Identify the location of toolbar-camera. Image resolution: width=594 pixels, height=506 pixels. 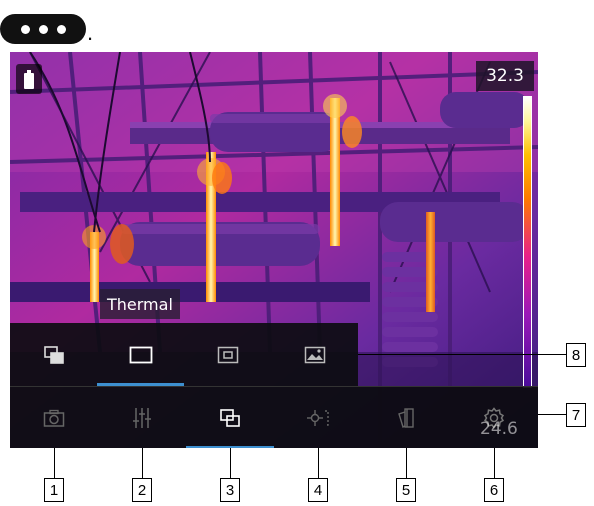
(54, 417).